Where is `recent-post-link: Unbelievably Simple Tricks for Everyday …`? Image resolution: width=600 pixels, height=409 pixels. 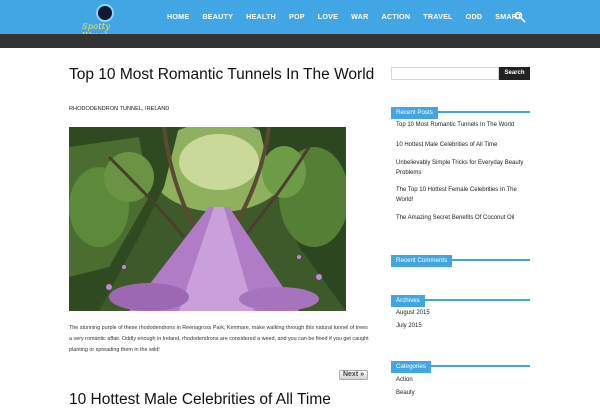 recent-post-link: Unbelievably Simple Tricks for Everyday … is located at coordinates (462, 168).